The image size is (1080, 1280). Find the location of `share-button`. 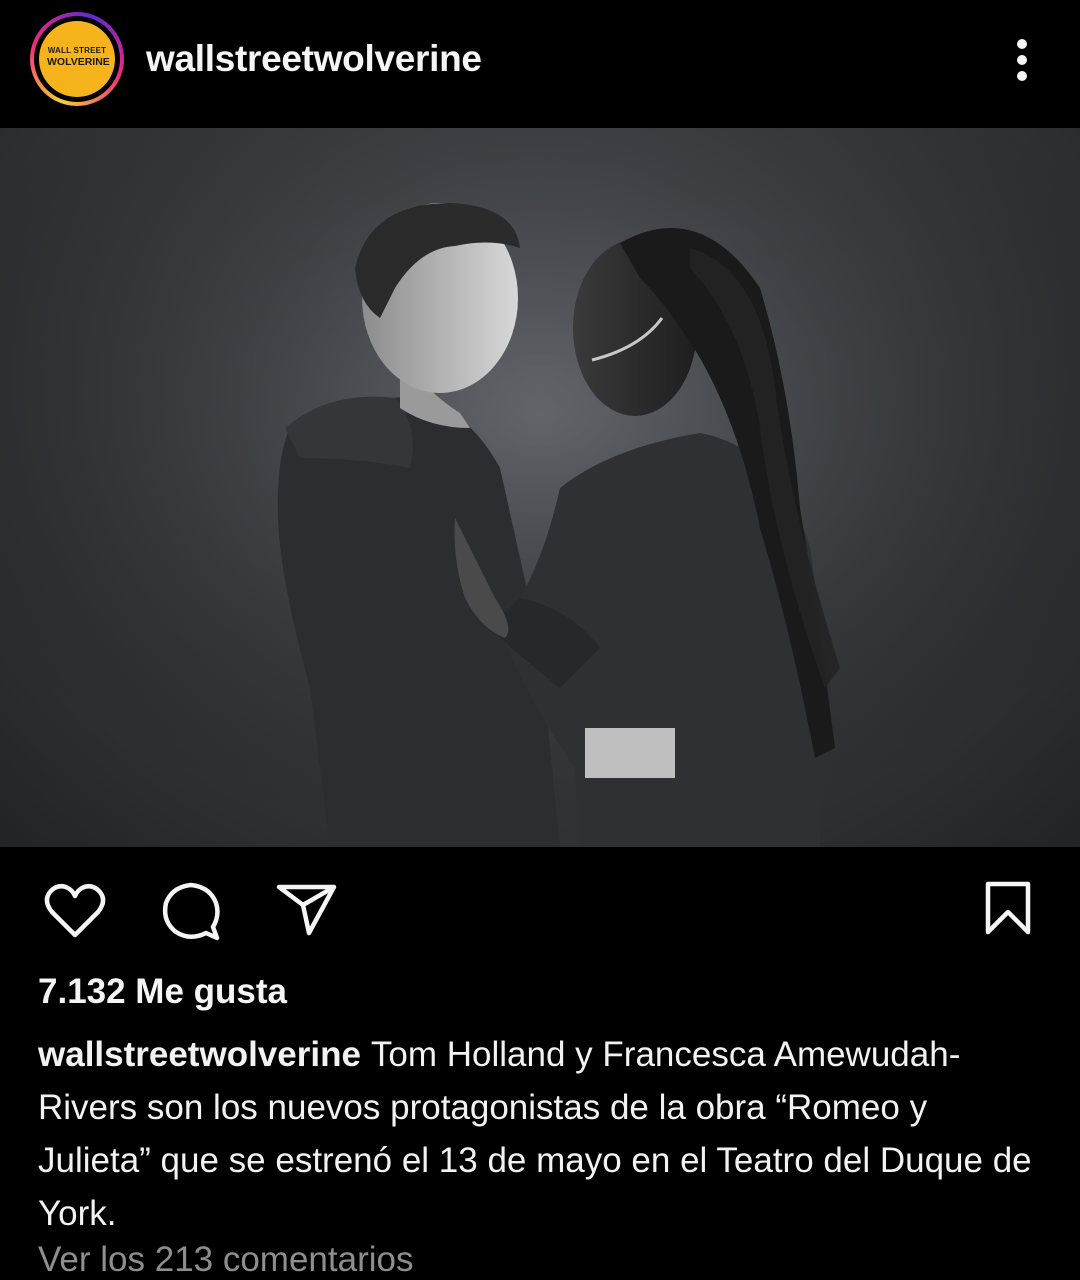

share-button is located at coordinates (307, 912).